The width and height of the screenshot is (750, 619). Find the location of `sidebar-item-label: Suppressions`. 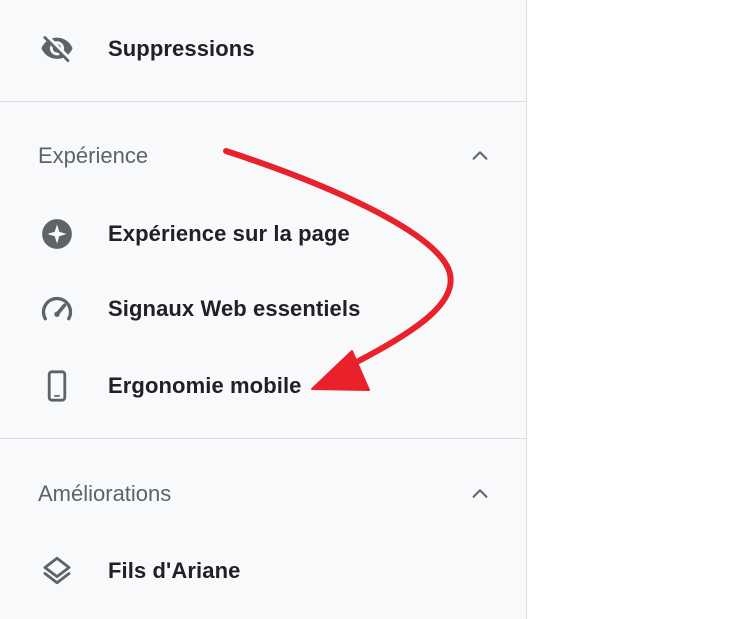

sidebar-item-label: Suppressions is located at coordinates (181, 48).